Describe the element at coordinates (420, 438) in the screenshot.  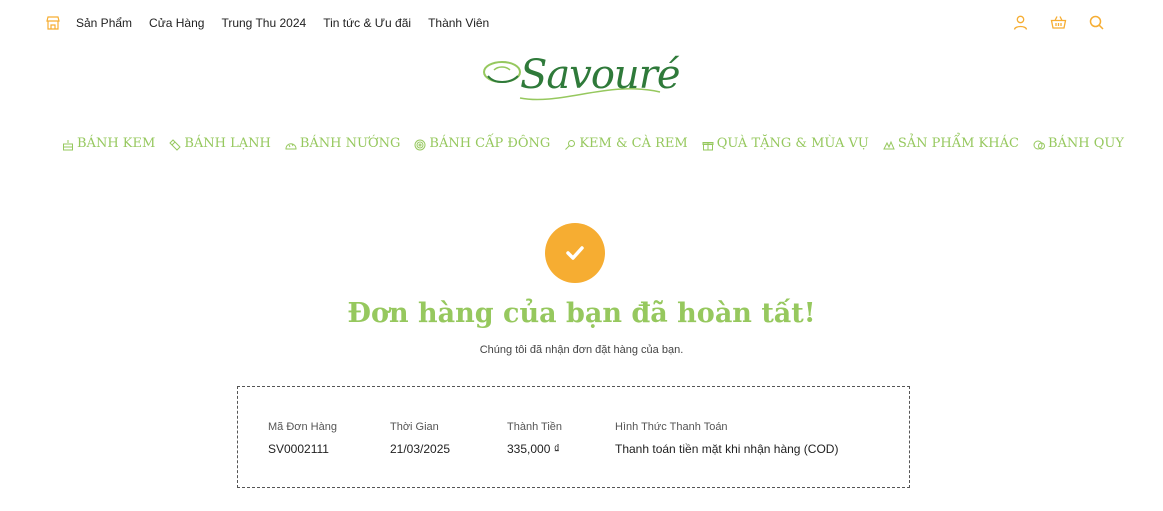
I see `order-time-column: Thời Gian 21/03/2025` at that location.